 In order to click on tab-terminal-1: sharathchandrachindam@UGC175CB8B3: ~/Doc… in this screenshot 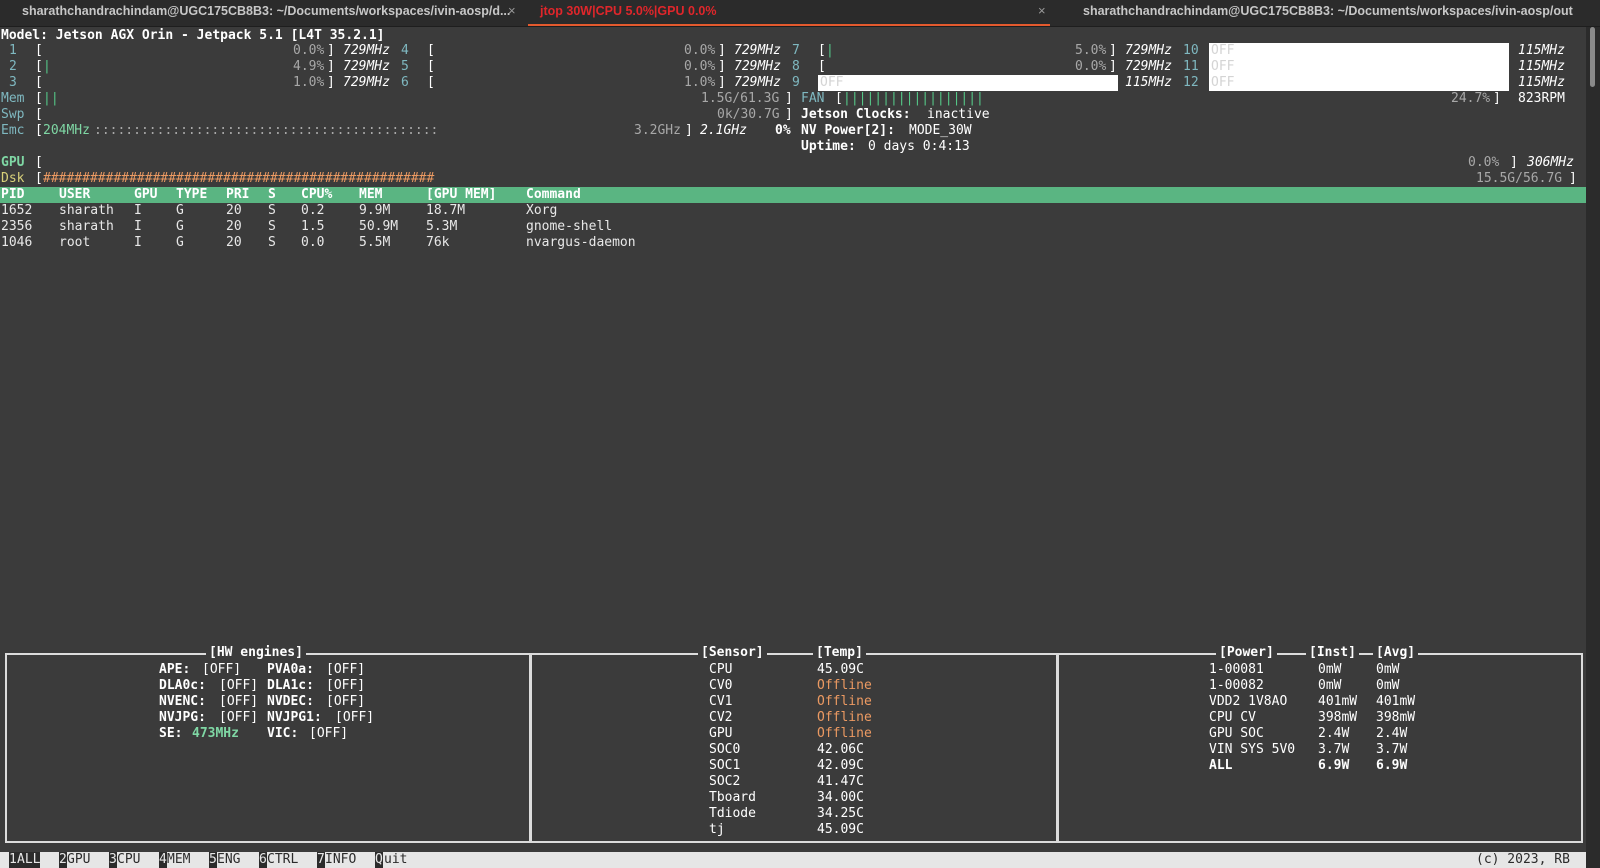, I will do `click(272, 13)`.